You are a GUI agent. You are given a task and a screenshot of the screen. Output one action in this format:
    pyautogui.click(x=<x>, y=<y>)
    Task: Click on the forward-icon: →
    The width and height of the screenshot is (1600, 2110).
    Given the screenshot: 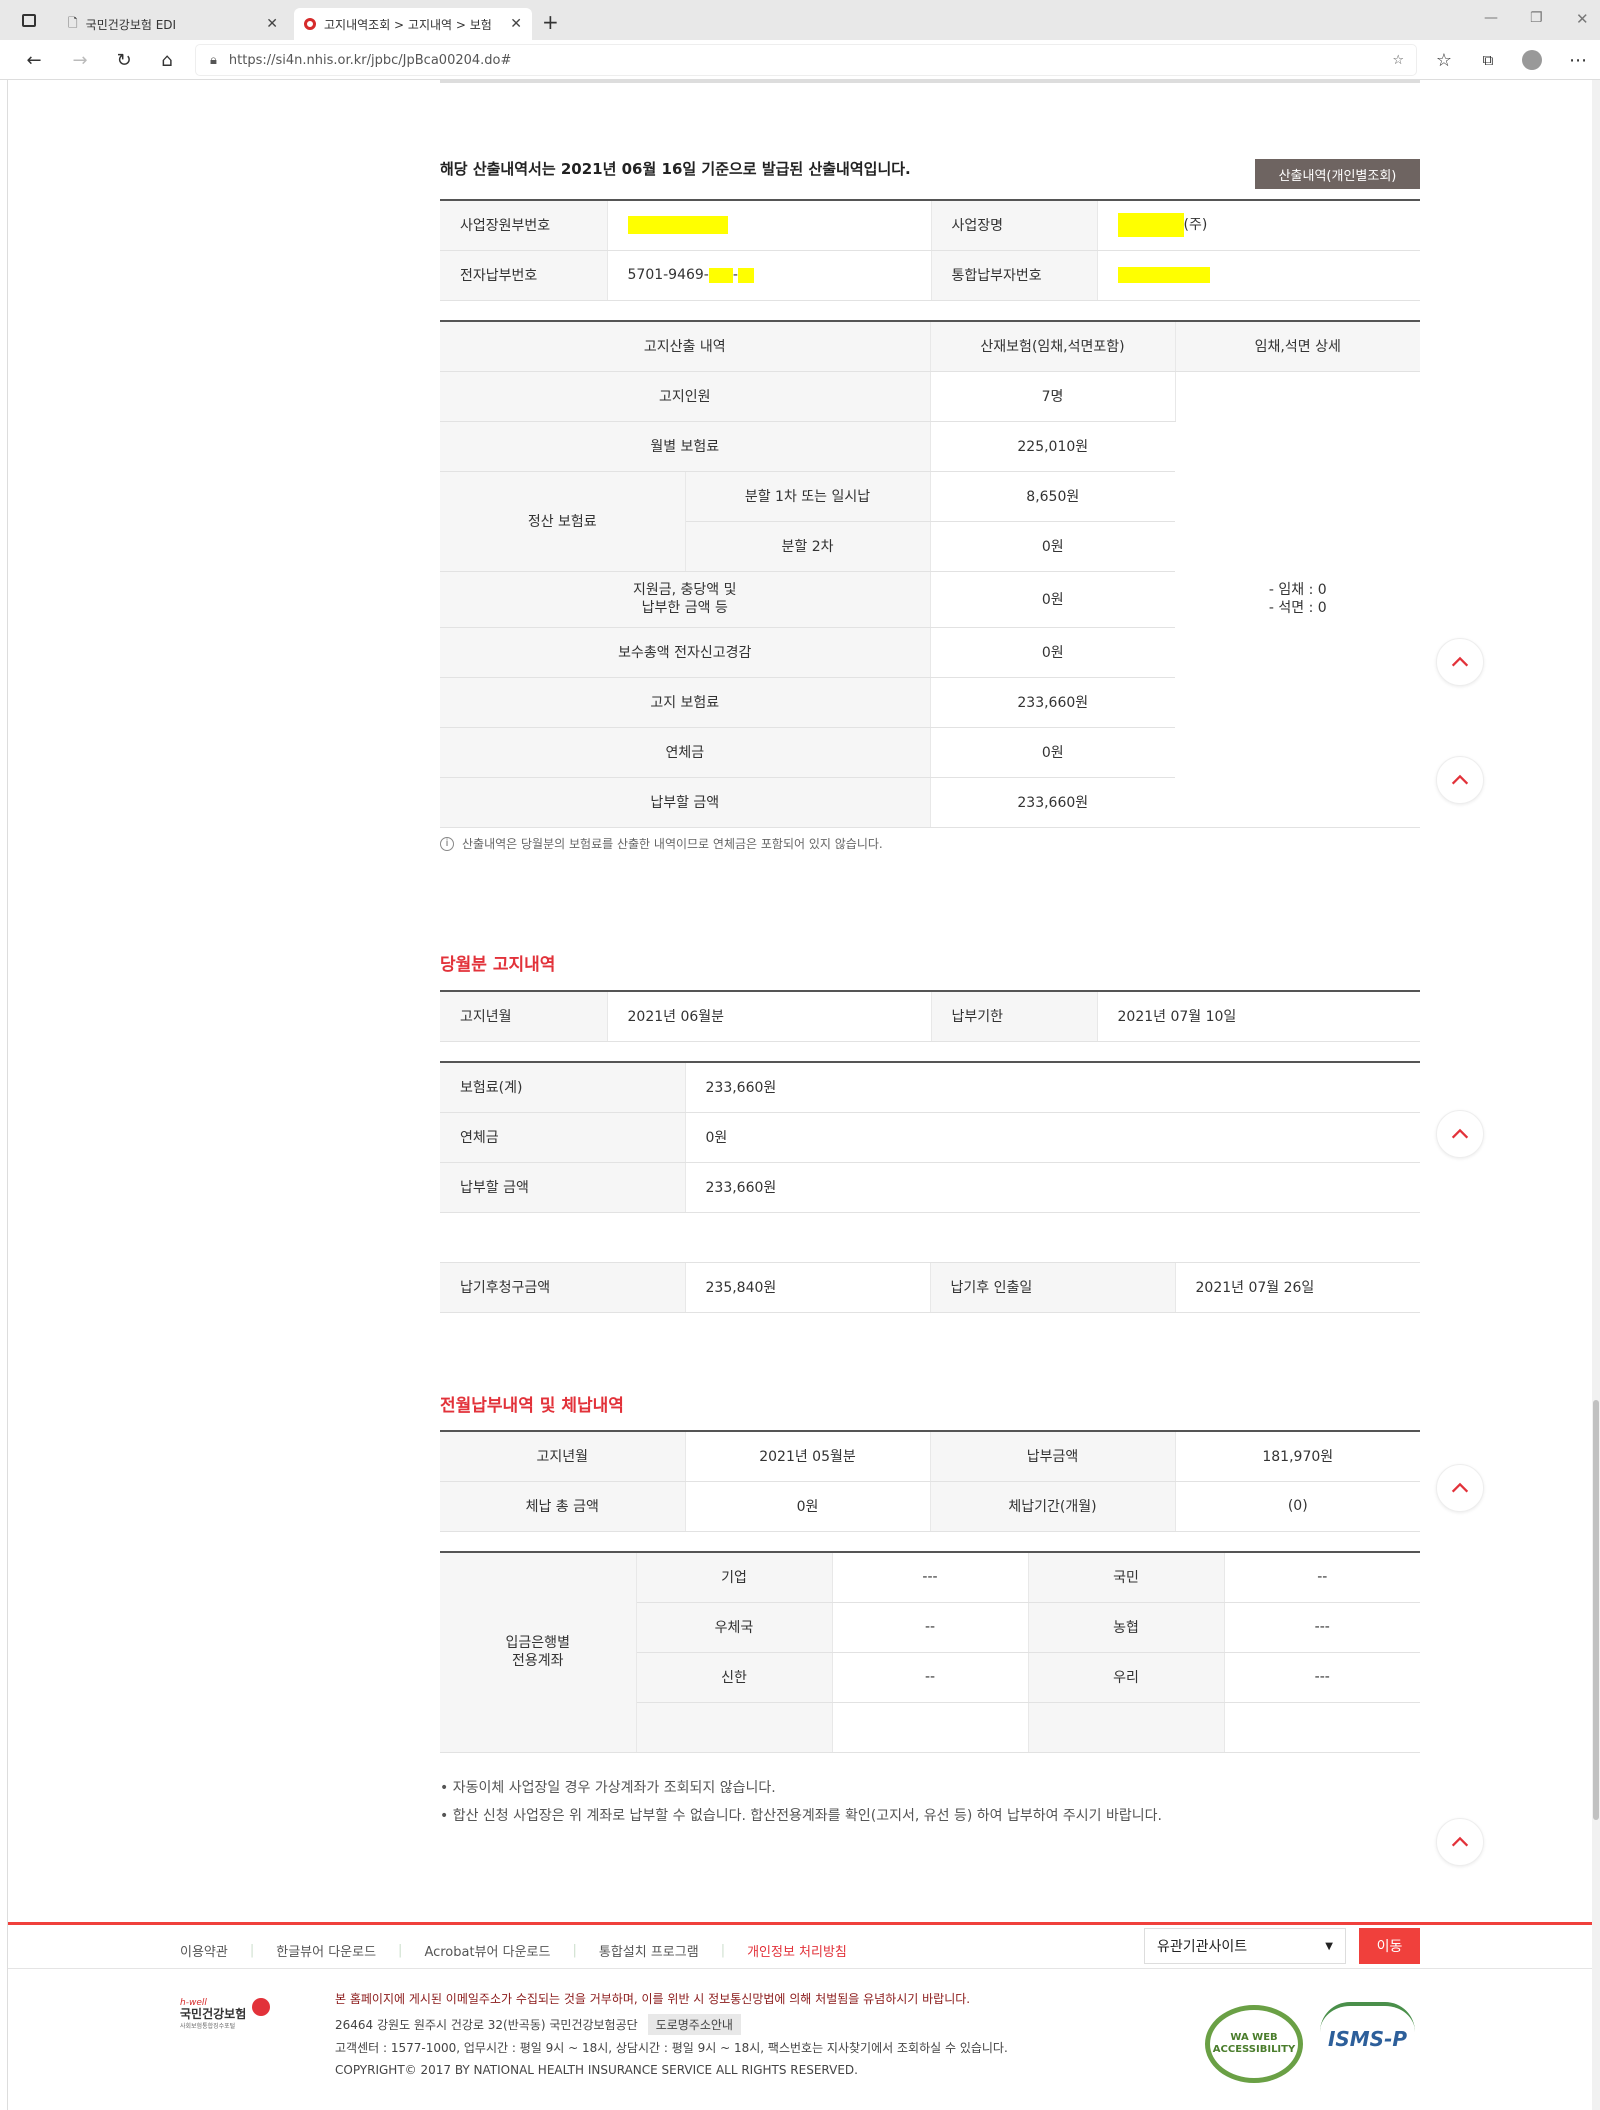 What is the action you would take?
    pyautogui.click(x=80, y=60)
    